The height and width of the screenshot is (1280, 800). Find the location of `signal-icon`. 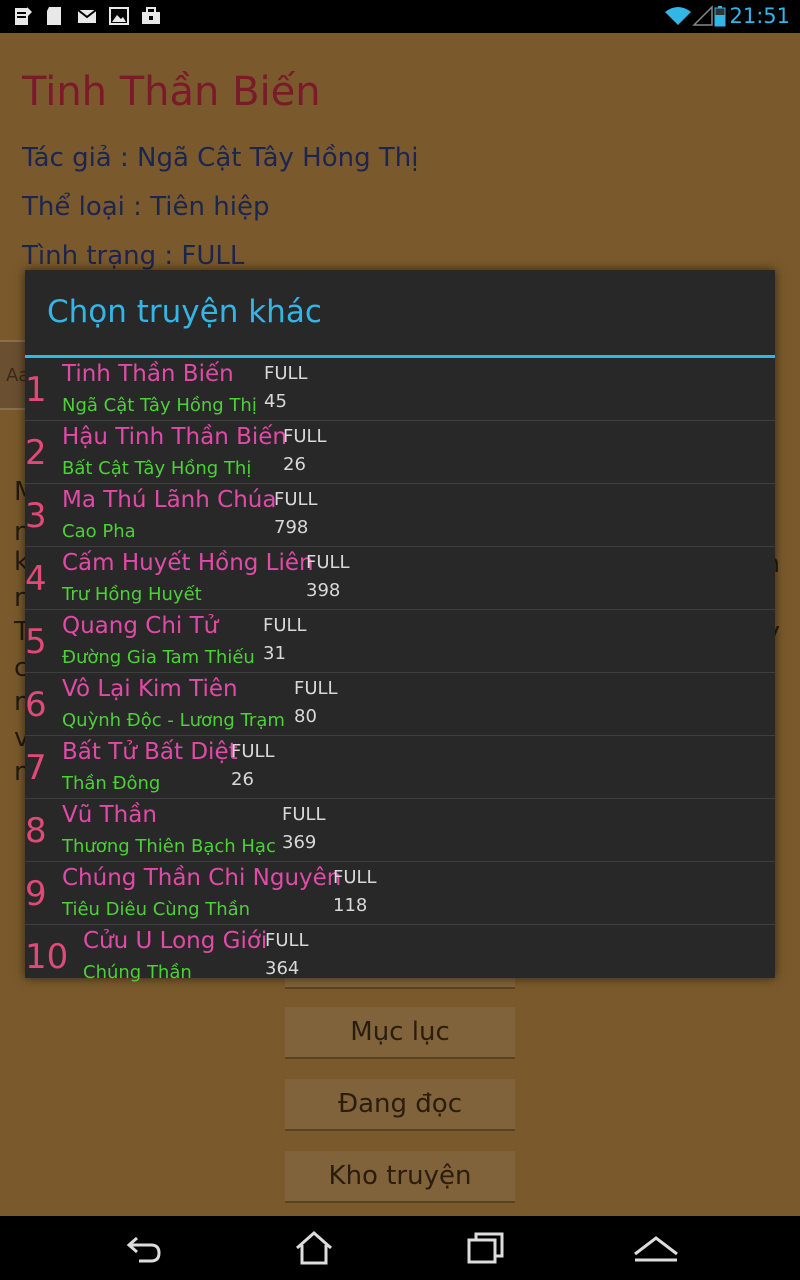

signal-icon is located at coordinates (702, 15).